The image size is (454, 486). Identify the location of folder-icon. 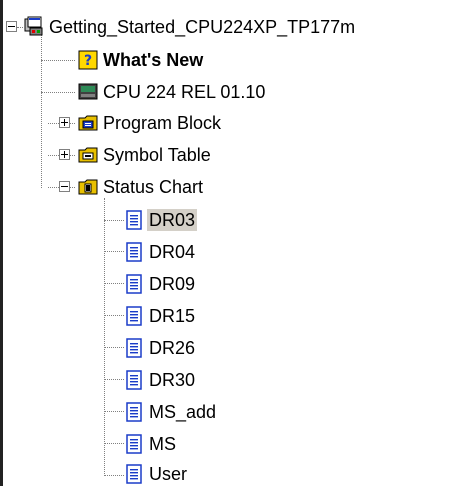
(88, 187).